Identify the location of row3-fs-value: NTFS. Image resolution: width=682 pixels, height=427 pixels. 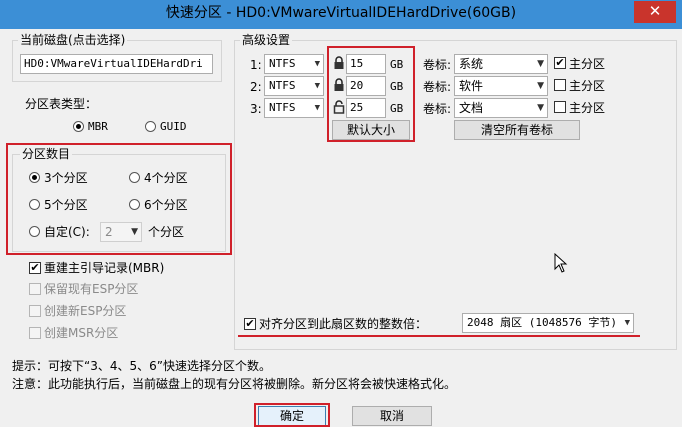
(282, 107).